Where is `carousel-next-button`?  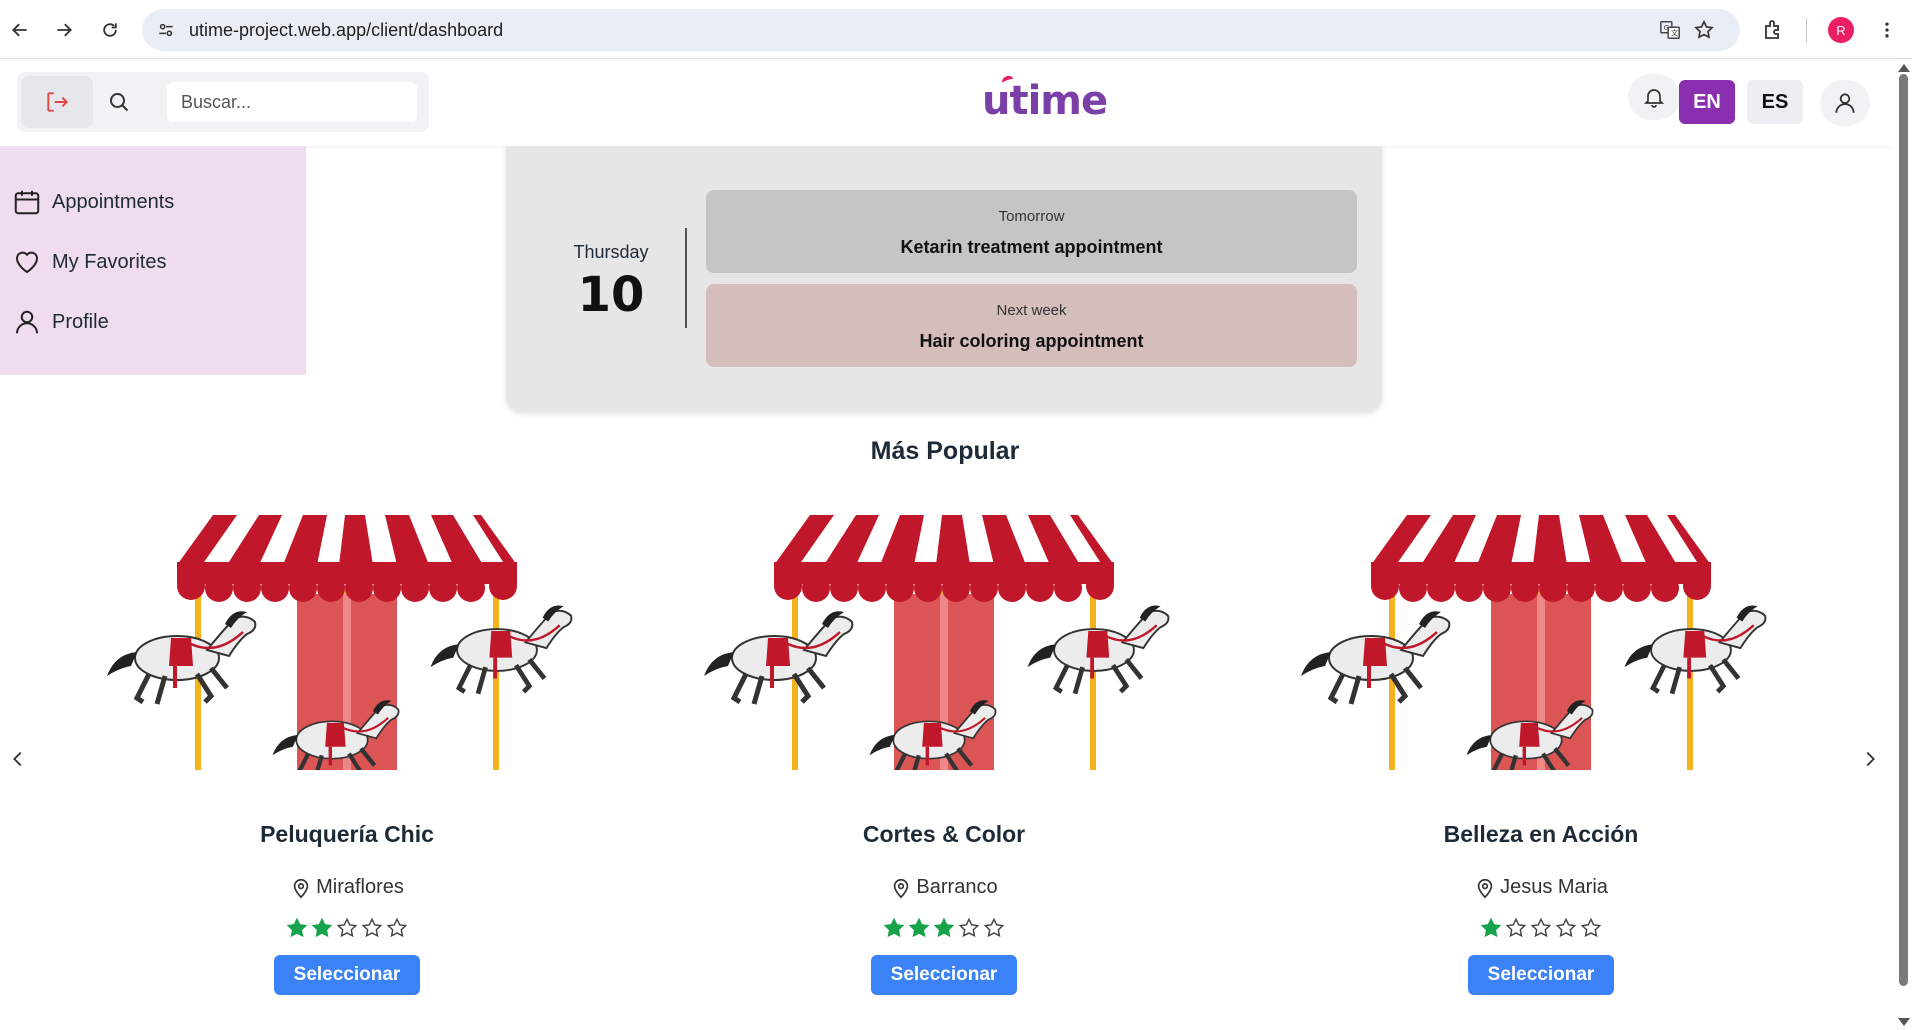 carousel-next-button is located at coordinates (1870, 759).